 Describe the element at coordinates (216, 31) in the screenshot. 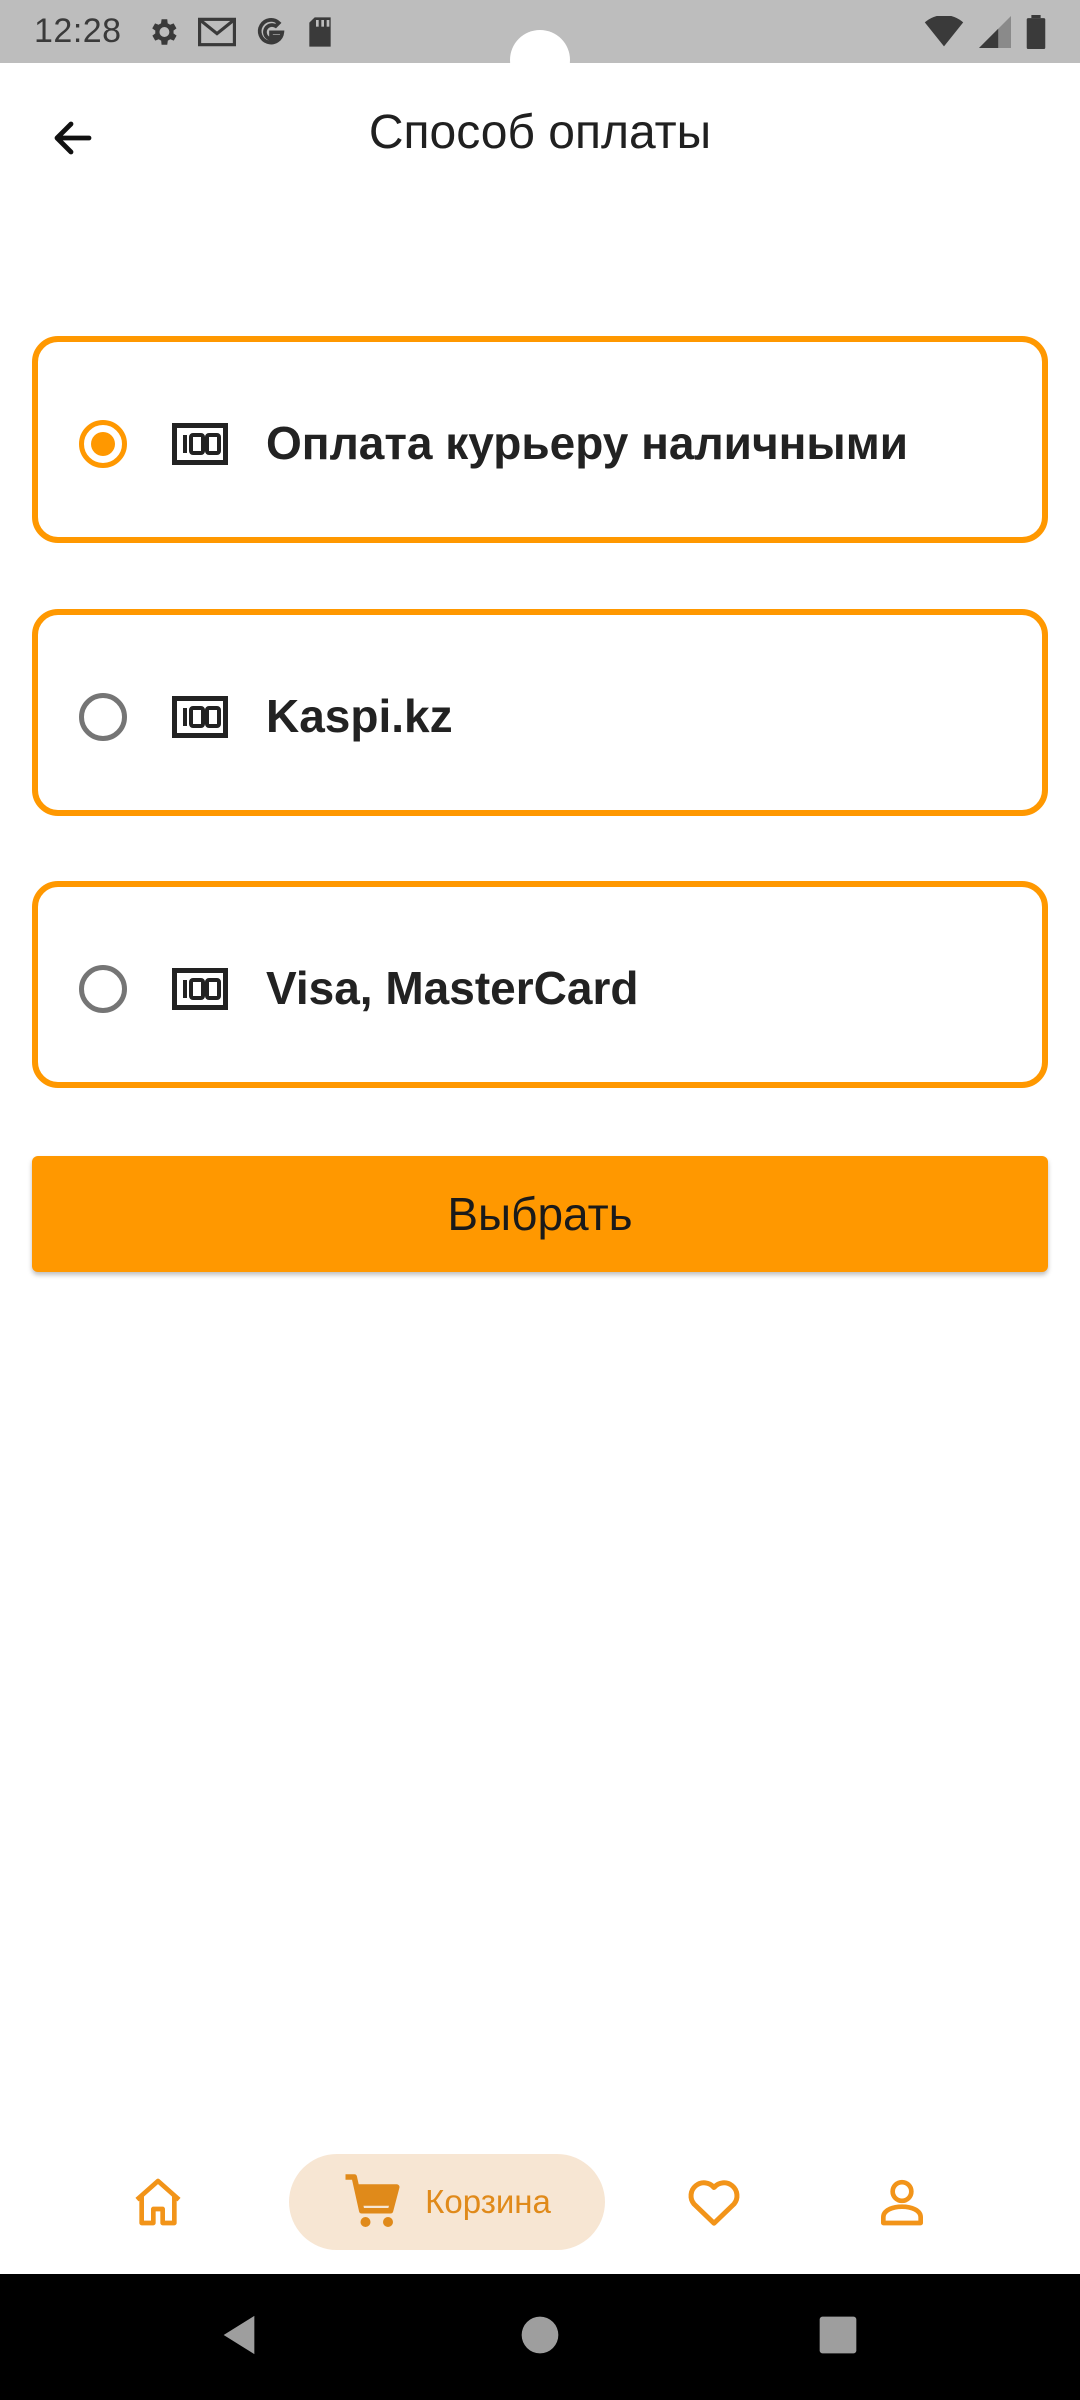

I see `gmail-icon` at that location.